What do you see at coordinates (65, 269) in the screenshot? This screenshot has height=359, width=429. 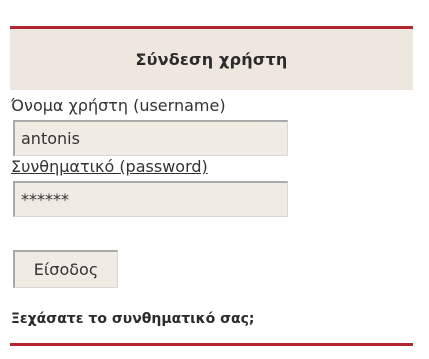 I see `login-button: Είσοδος` at bounding box center [65, 269].